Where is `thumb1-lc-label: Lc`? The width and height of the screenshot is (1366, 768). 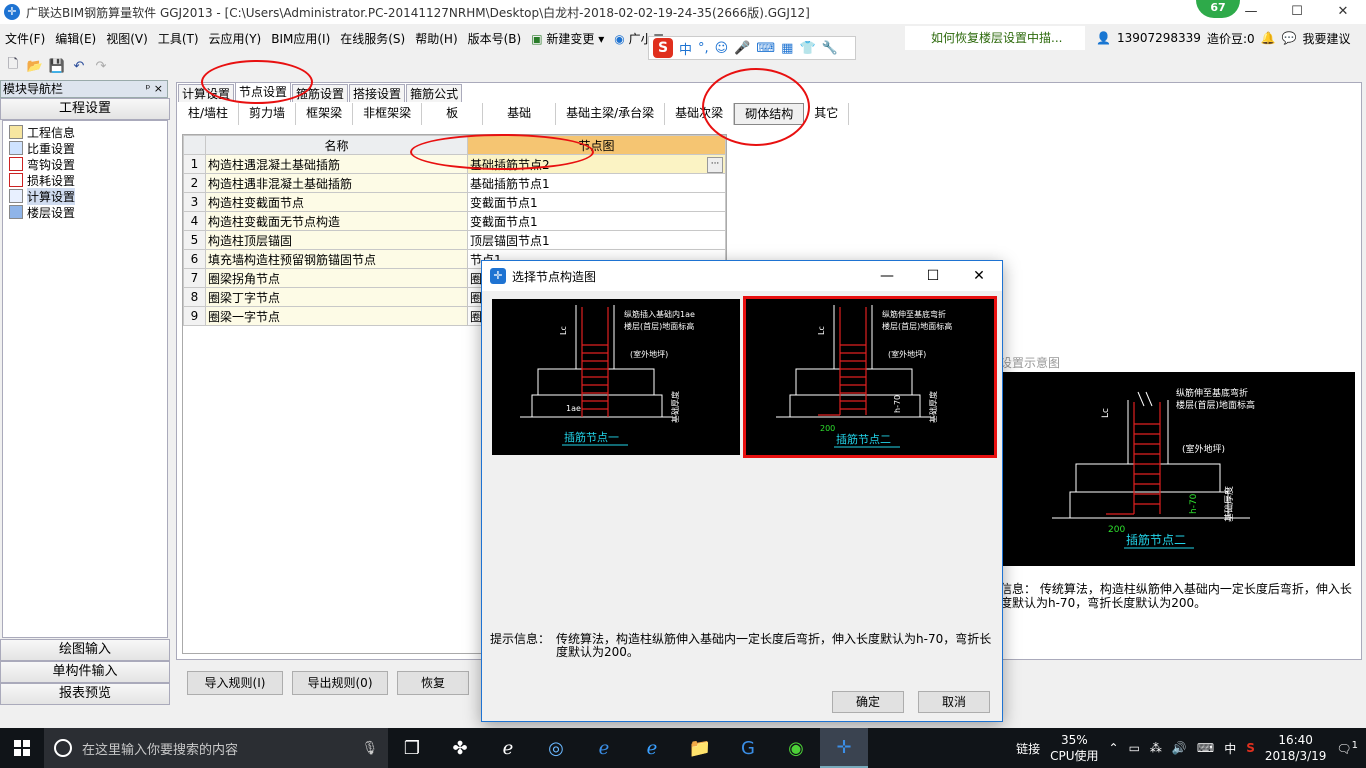
thumb1-lc-label: Lc is located at coordinates (563, 330).